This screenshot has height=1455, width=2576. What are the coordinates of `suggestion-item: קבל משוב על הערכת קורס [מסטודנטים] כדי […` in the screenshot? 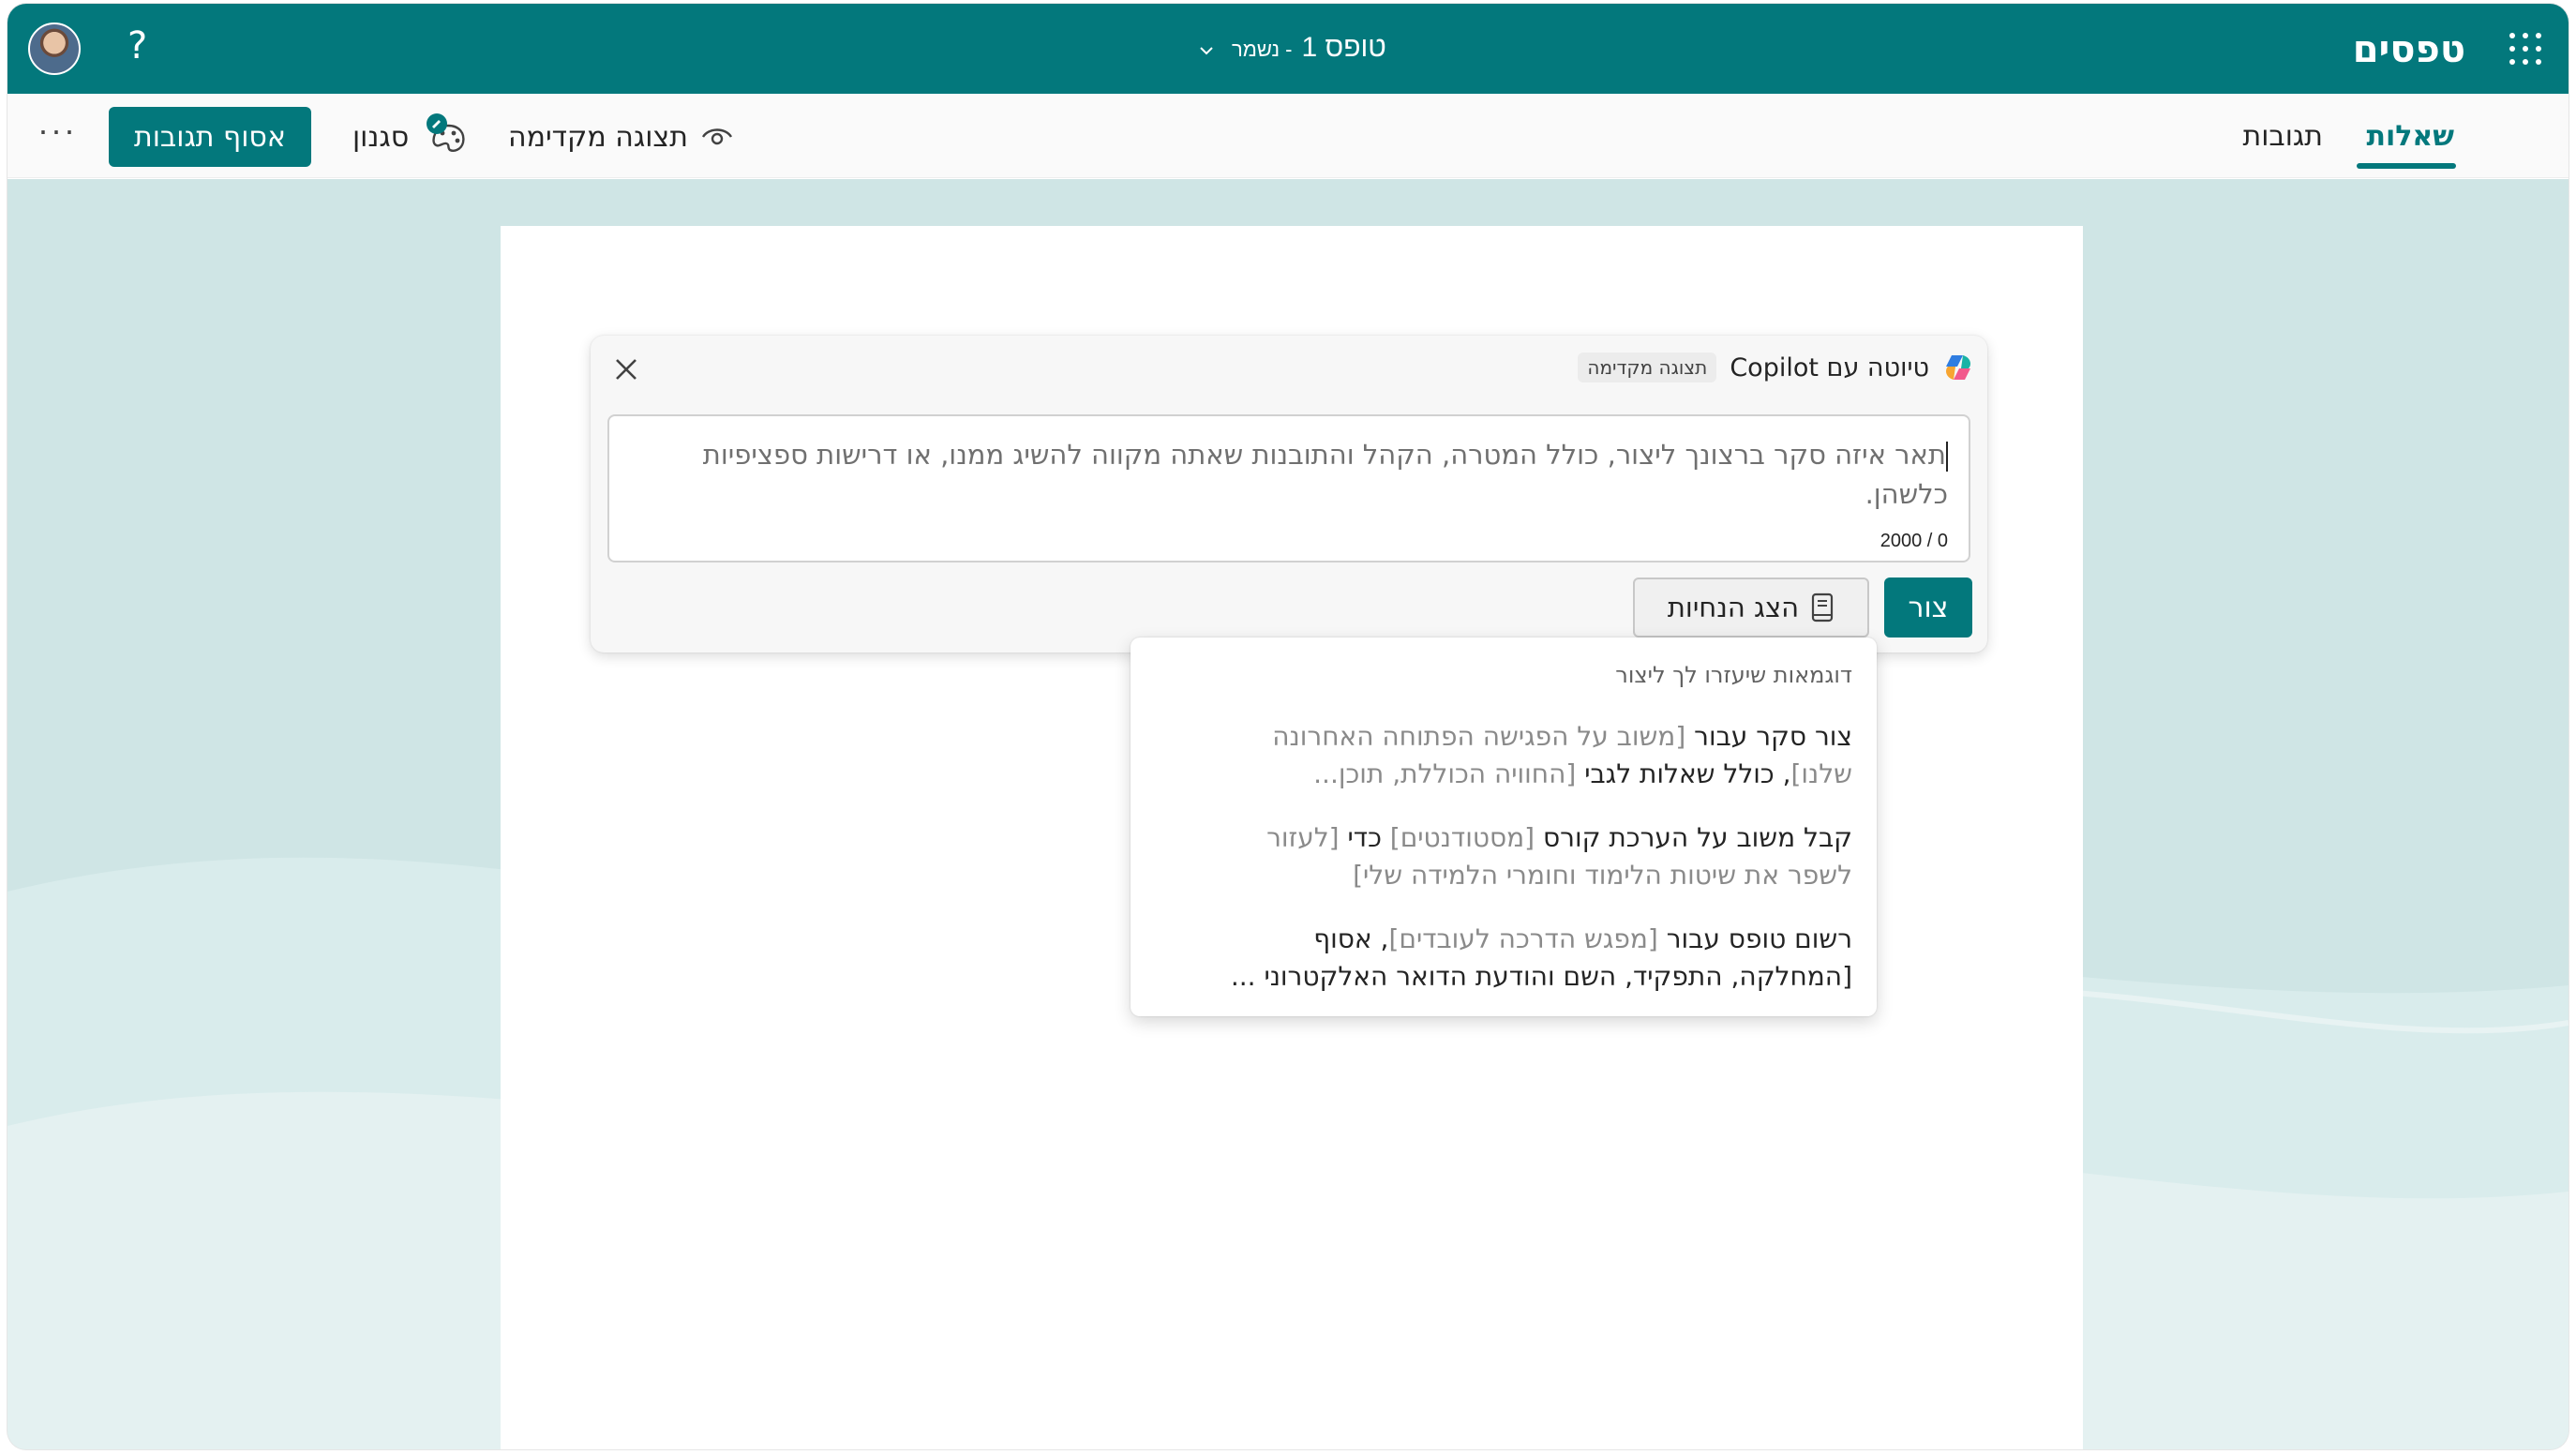 It's located at (1514, 856).